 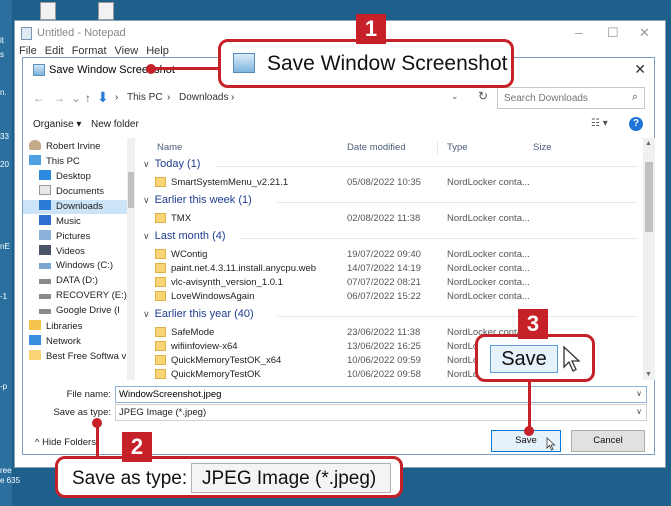 What do you see at coordinates (64, 147) in the screenshot?
I see `nav-item-user: Robert Irvine` at bounding box center [64, 147].